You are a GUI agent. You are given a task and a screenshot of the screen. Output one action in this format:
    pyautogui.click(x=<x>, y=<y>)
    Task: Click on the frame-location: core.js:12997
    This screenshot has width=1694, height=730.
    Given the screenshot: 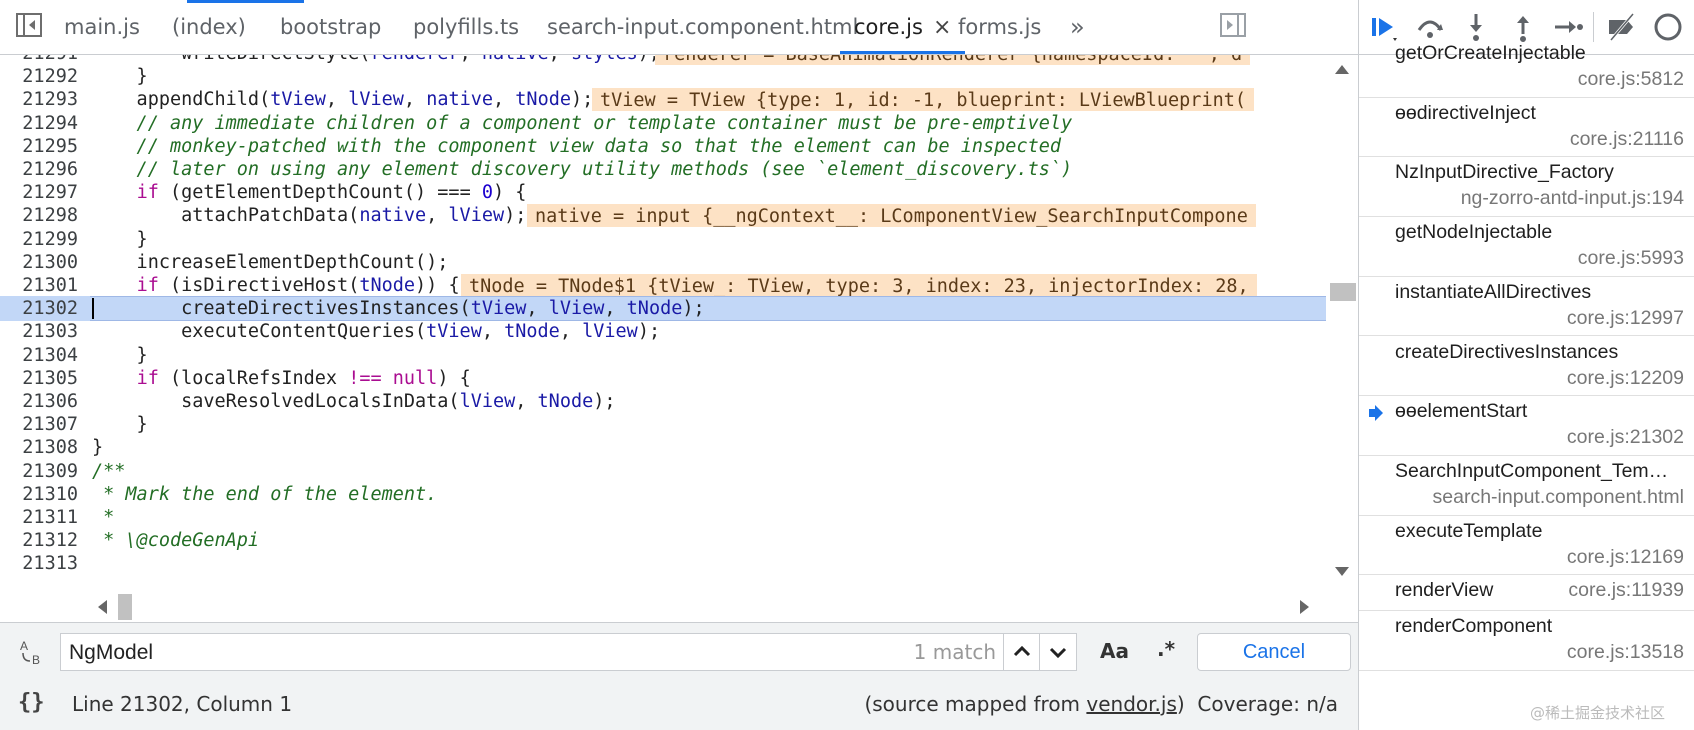 What is the action you would take?
    pyautogui.click(x=1625, y=318)
    